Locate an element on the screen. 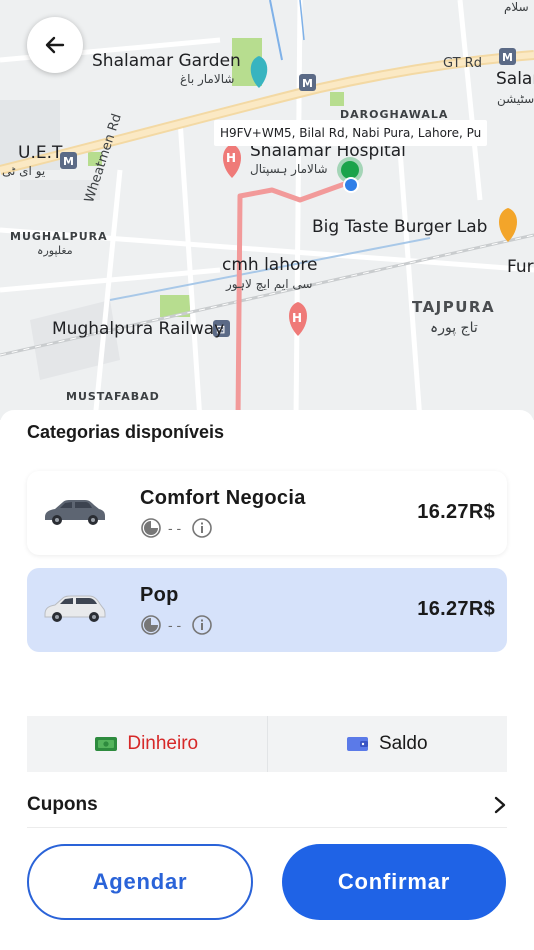  map-label-islam-urdu: سلام is located at coordinates (516, 7).